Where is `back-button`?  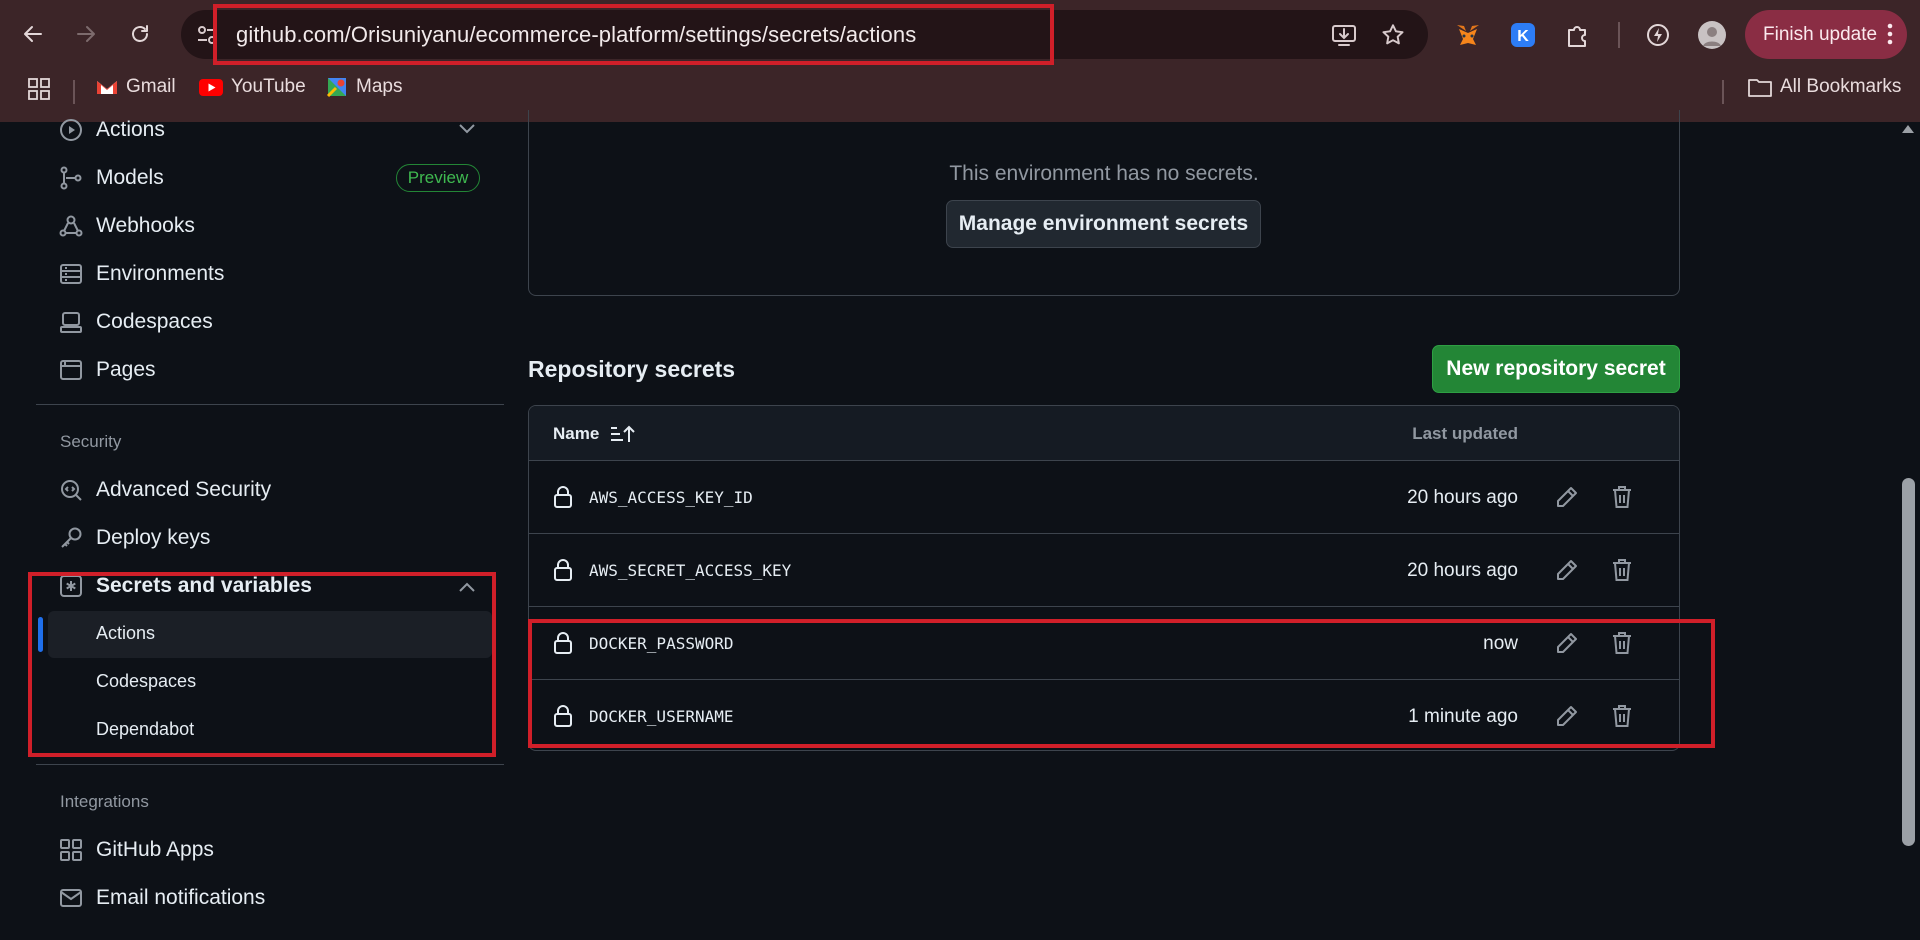 back-button is located at coordinates (33, 34).